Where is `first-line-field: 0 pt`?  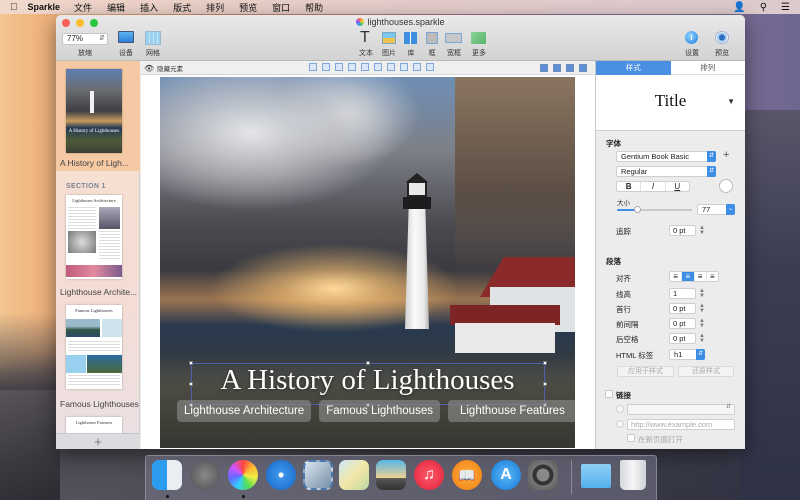
first-line-field: 0 pt is located at coordinates (682, 308).